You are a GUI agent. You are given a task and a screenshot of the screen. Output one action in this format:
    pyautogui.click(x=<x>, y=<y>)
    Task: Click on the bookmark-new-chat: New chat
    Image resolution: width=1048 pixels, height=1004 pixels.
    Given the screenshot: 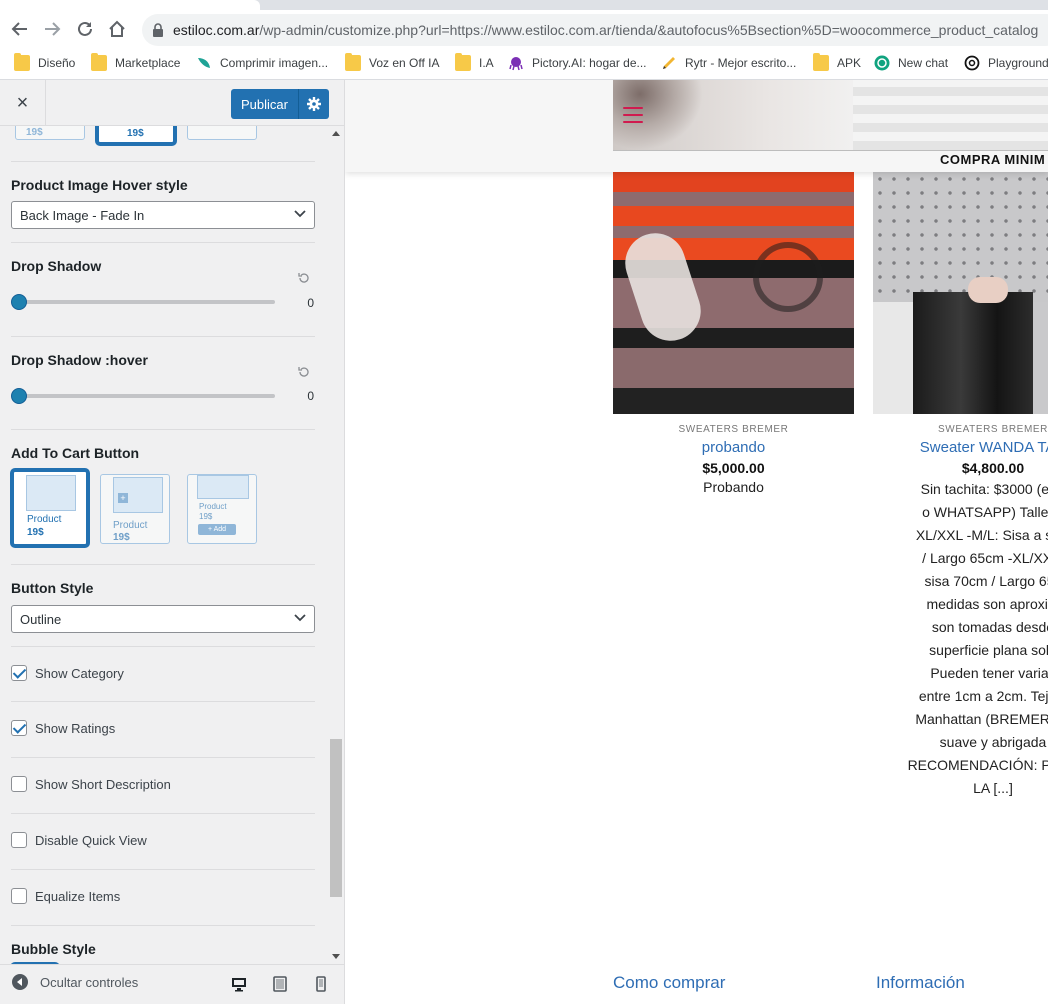 What is the action you would take?
    pyautogui.click(x=911, y=63)
    